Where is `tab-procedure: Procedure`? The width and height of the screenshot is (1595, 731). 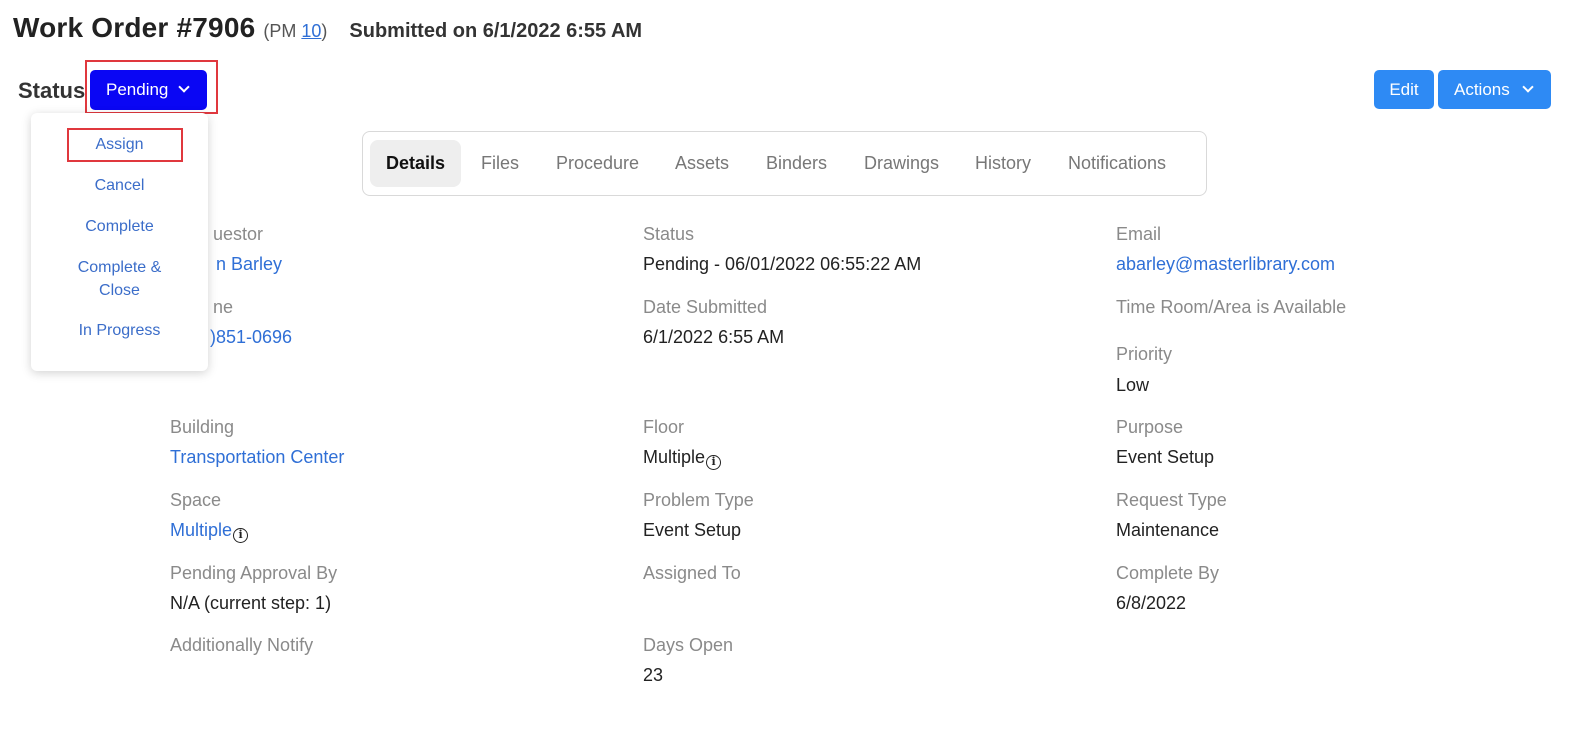 tab-procedure: Procedure is located at coordinates (597, 163).